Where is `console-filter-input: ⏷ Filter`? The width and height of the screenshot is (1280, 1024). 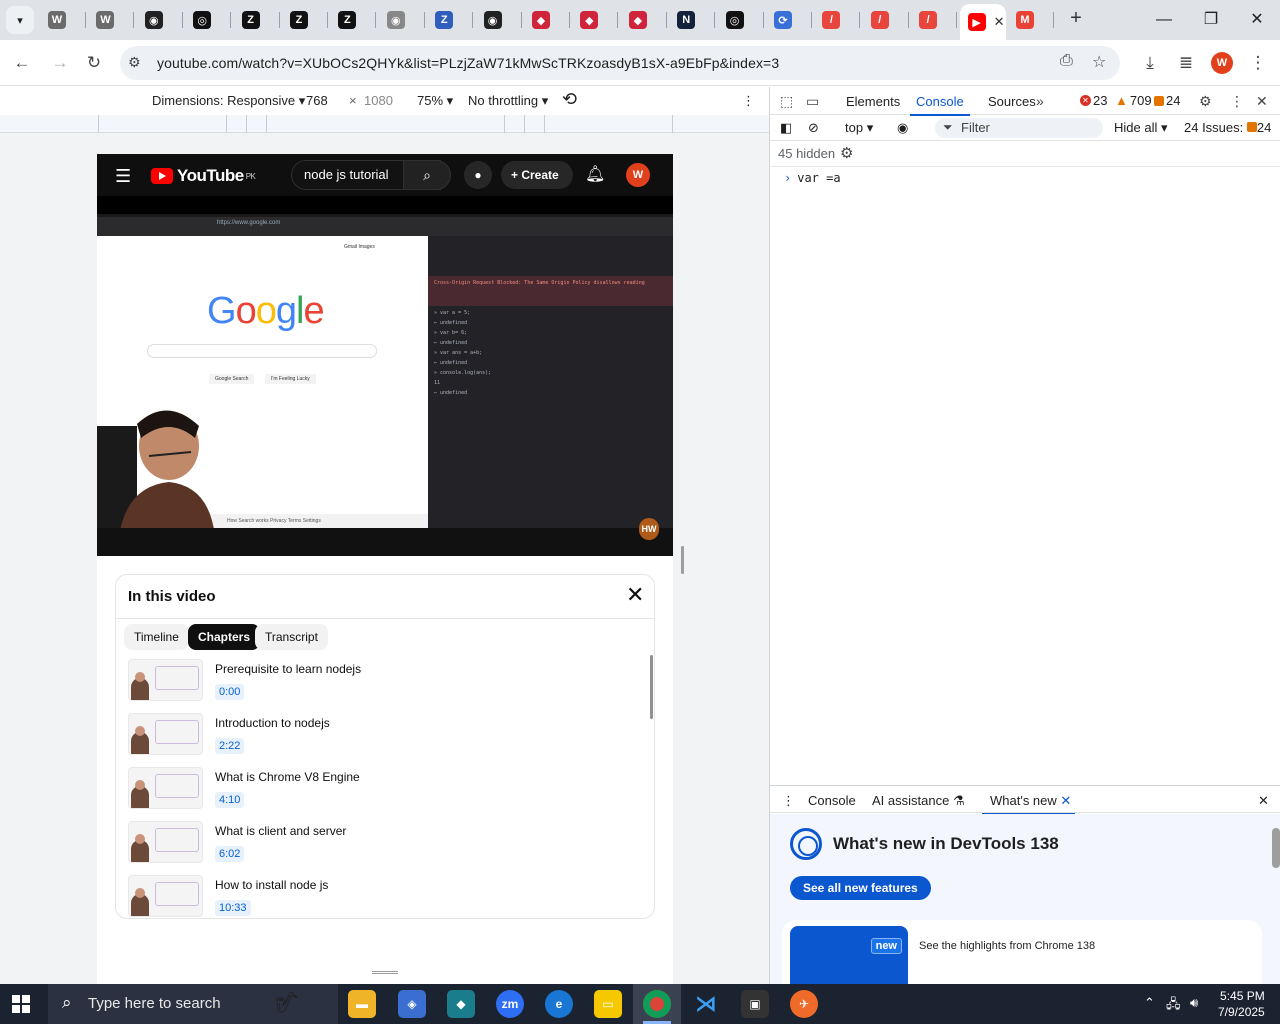 console-filter-input: ⏷ Filter is located at coordinates (1019, 128).